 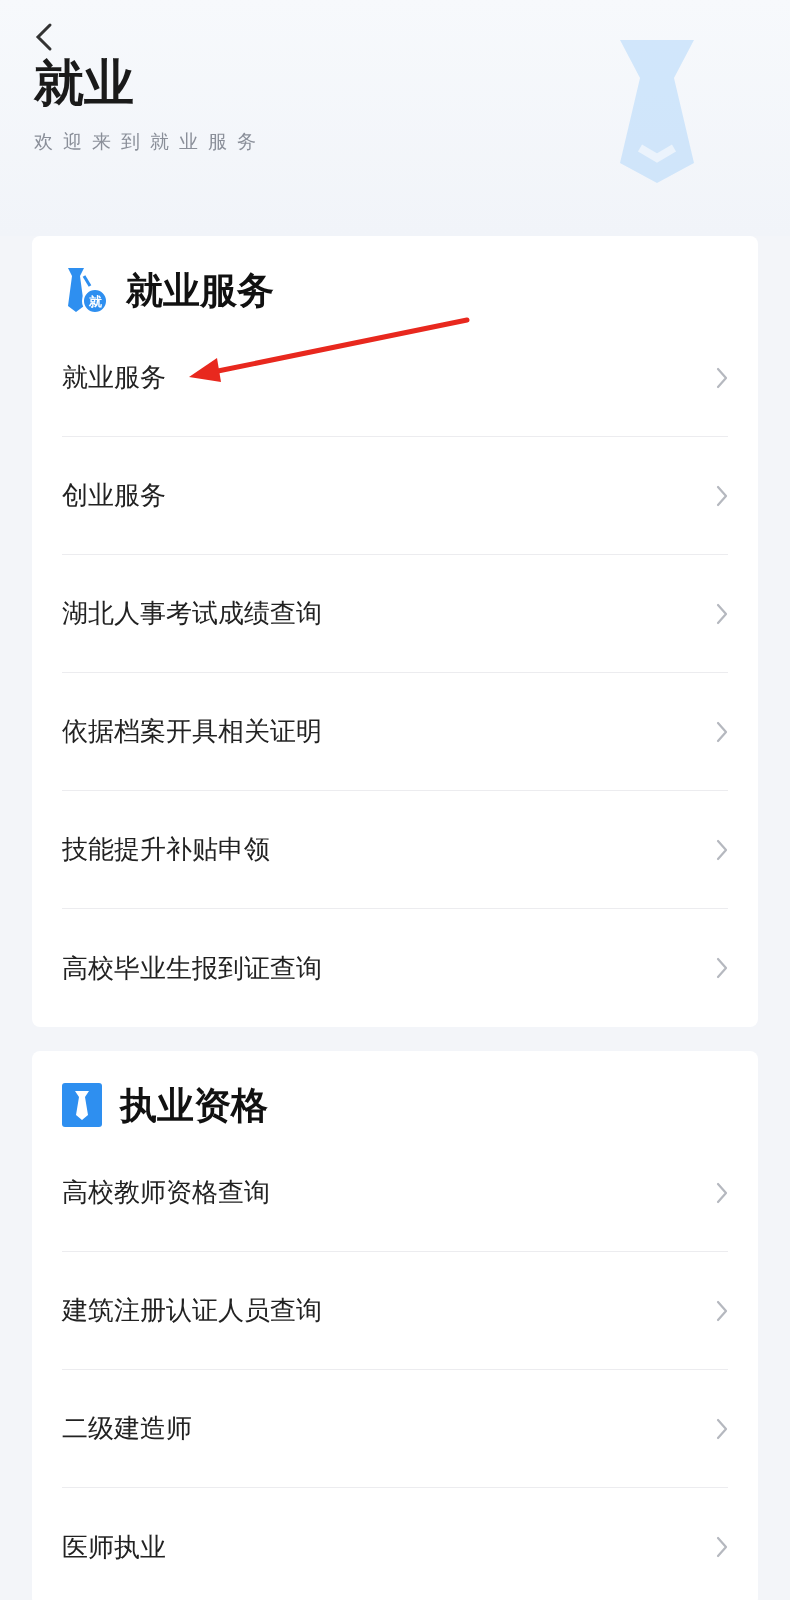 I want to click on section-title: 执业资格, so click(x=194, y=1105).